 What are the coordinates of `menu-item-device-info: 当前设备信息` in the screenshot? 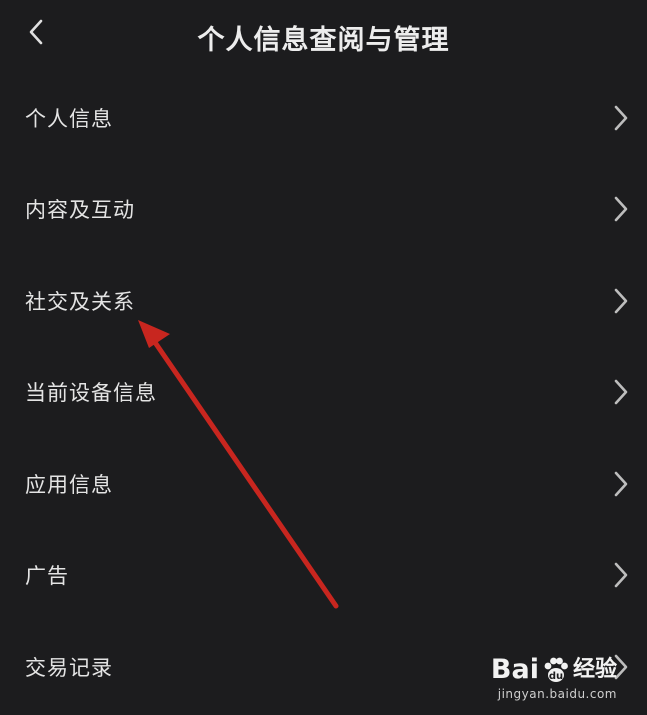 It's located at (323, 393).